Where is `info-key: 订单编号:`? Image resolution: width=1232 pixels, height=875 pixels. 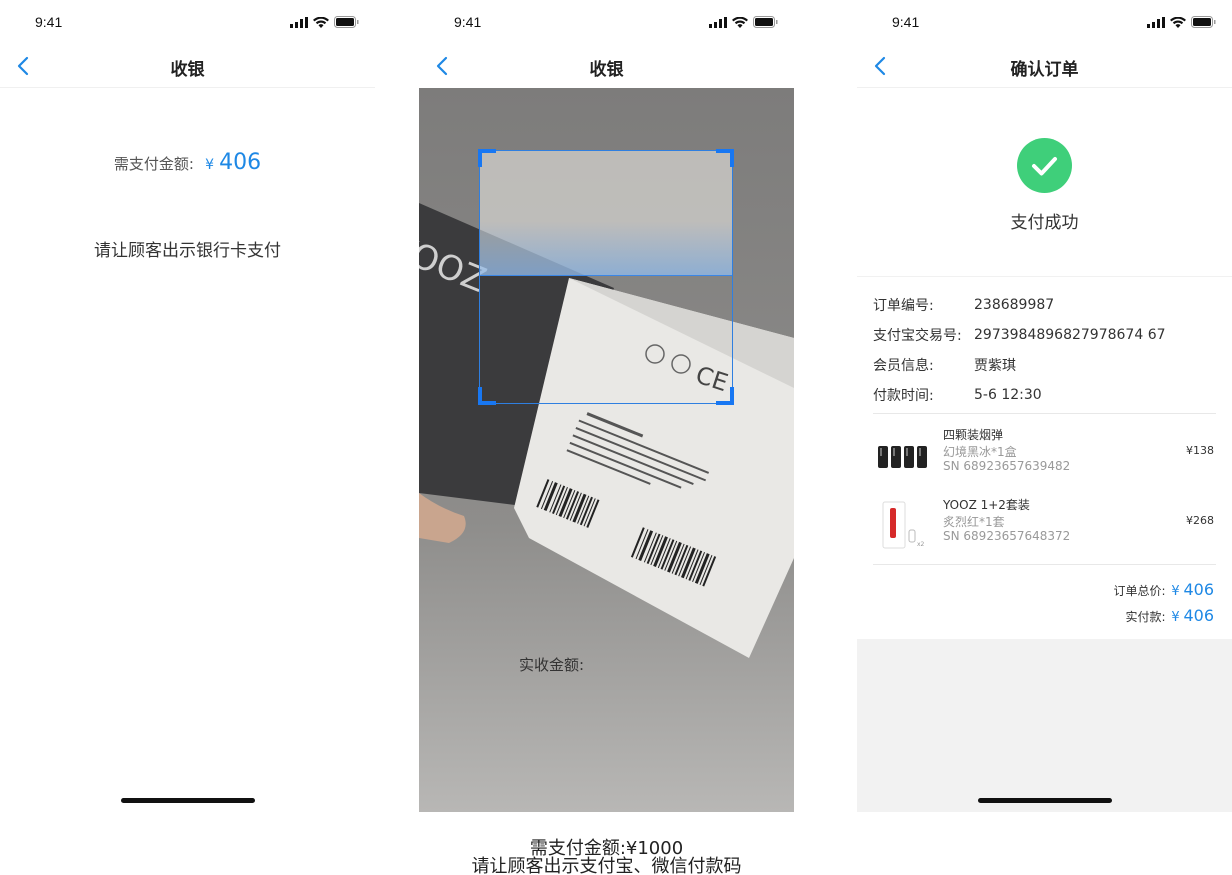 info-key: 订单编号: is located at coordinates (903, 306).